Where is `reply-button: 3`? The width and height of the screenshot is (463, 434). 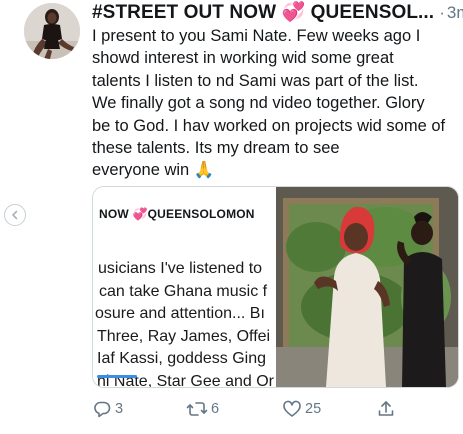
reply-button: 3 is located at coordinates (107, 409).